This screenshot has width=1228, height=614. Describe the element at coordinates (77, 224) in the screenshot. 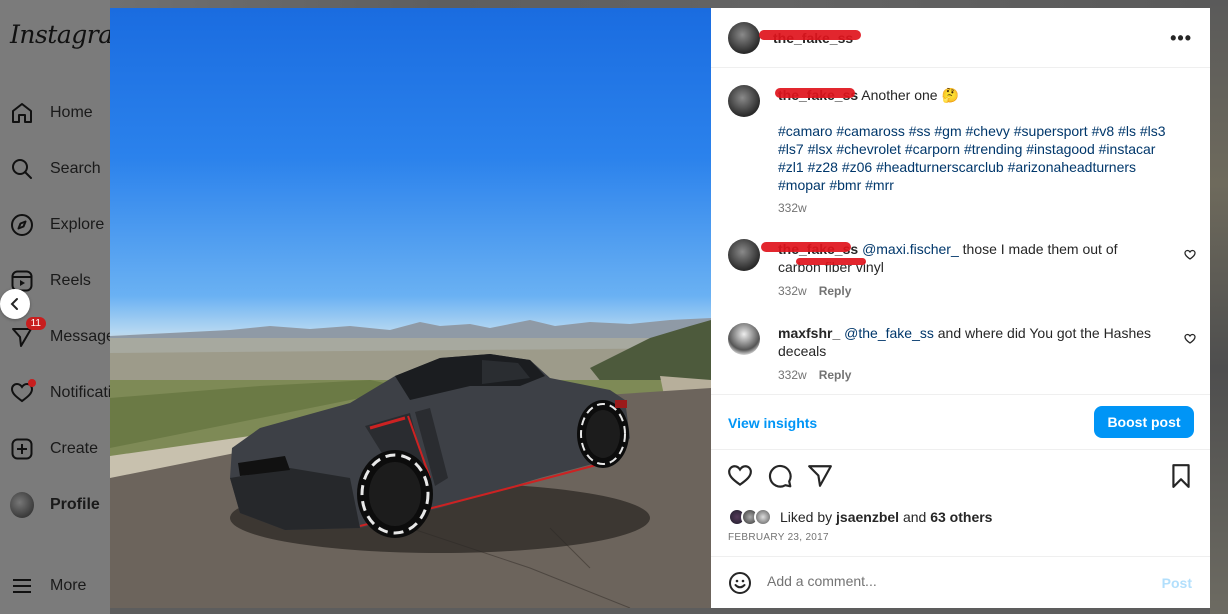

I see `sidebar-item-label: Explore` at that location.